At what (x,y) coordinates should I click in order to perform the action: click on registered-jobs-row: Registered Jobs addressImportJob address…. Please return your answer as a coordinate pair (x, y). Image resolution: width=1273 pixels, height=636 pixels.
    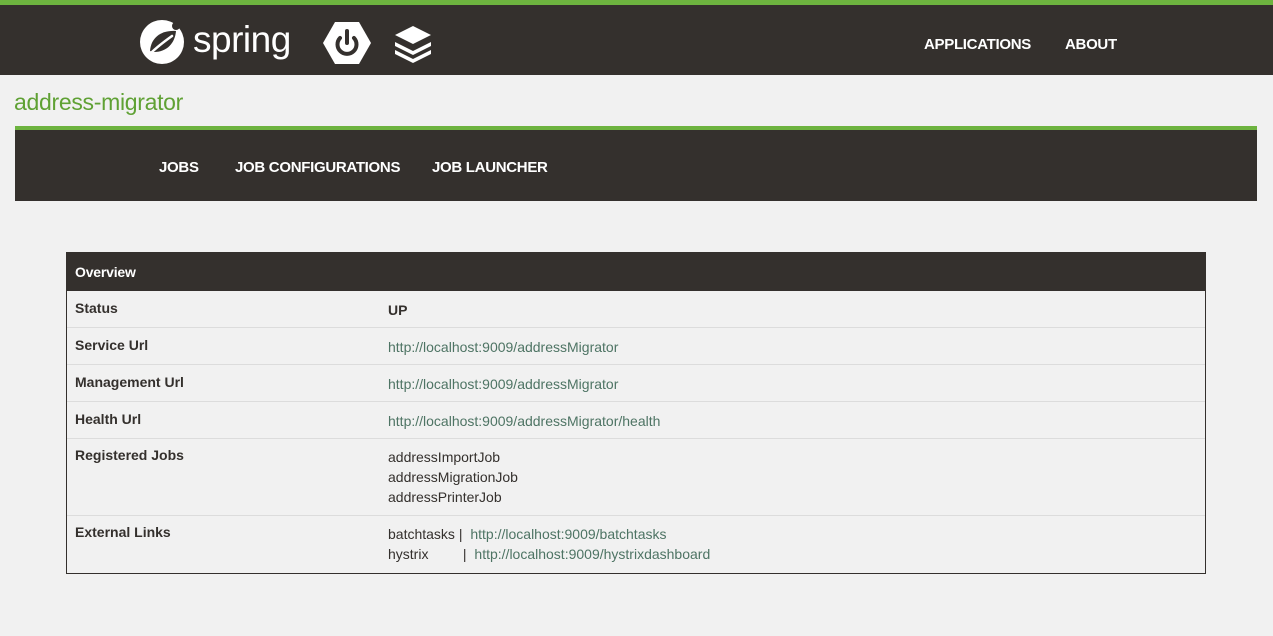
    Looking at the image, I should click on (636, 477).